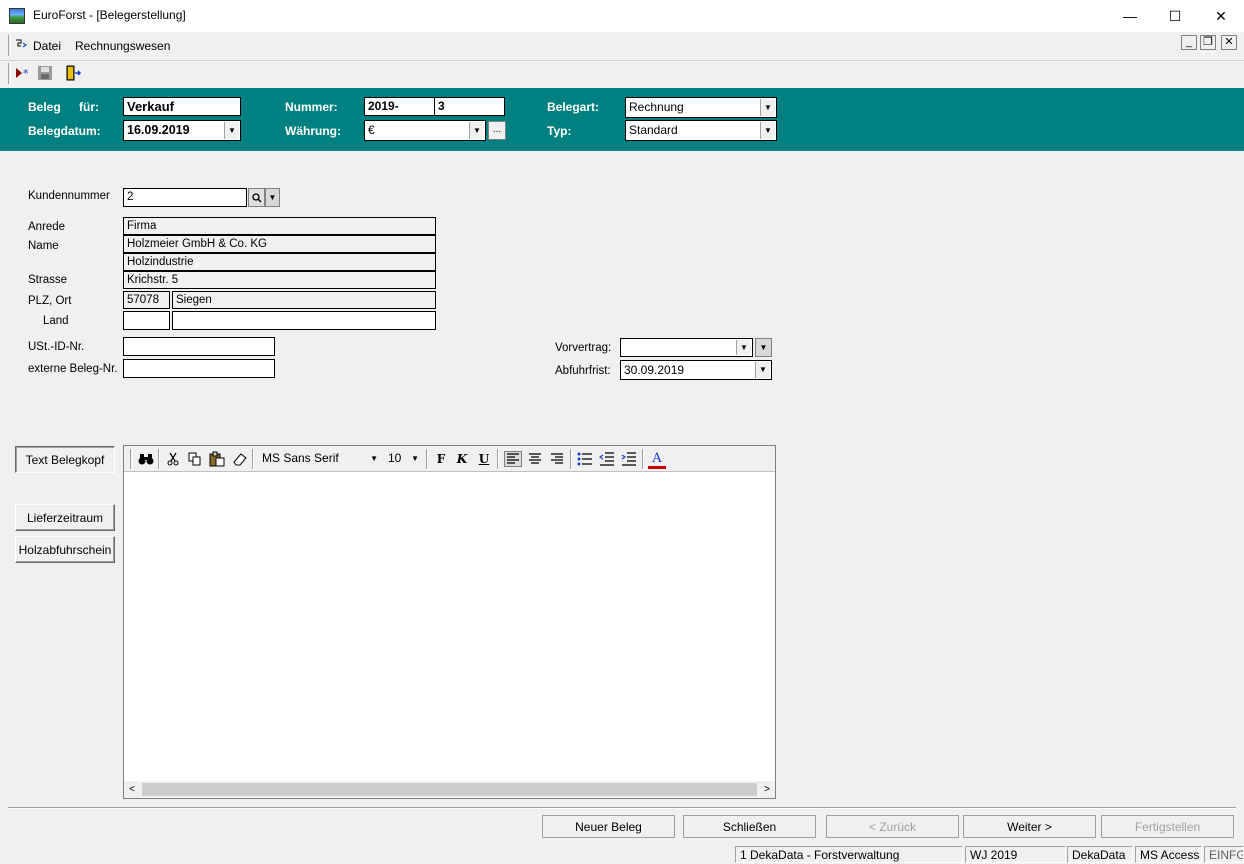  Describe the element at coordinates (583, 348) in the screenshot. I see `vorvertrag-label: Vorvertrag:` at that location.